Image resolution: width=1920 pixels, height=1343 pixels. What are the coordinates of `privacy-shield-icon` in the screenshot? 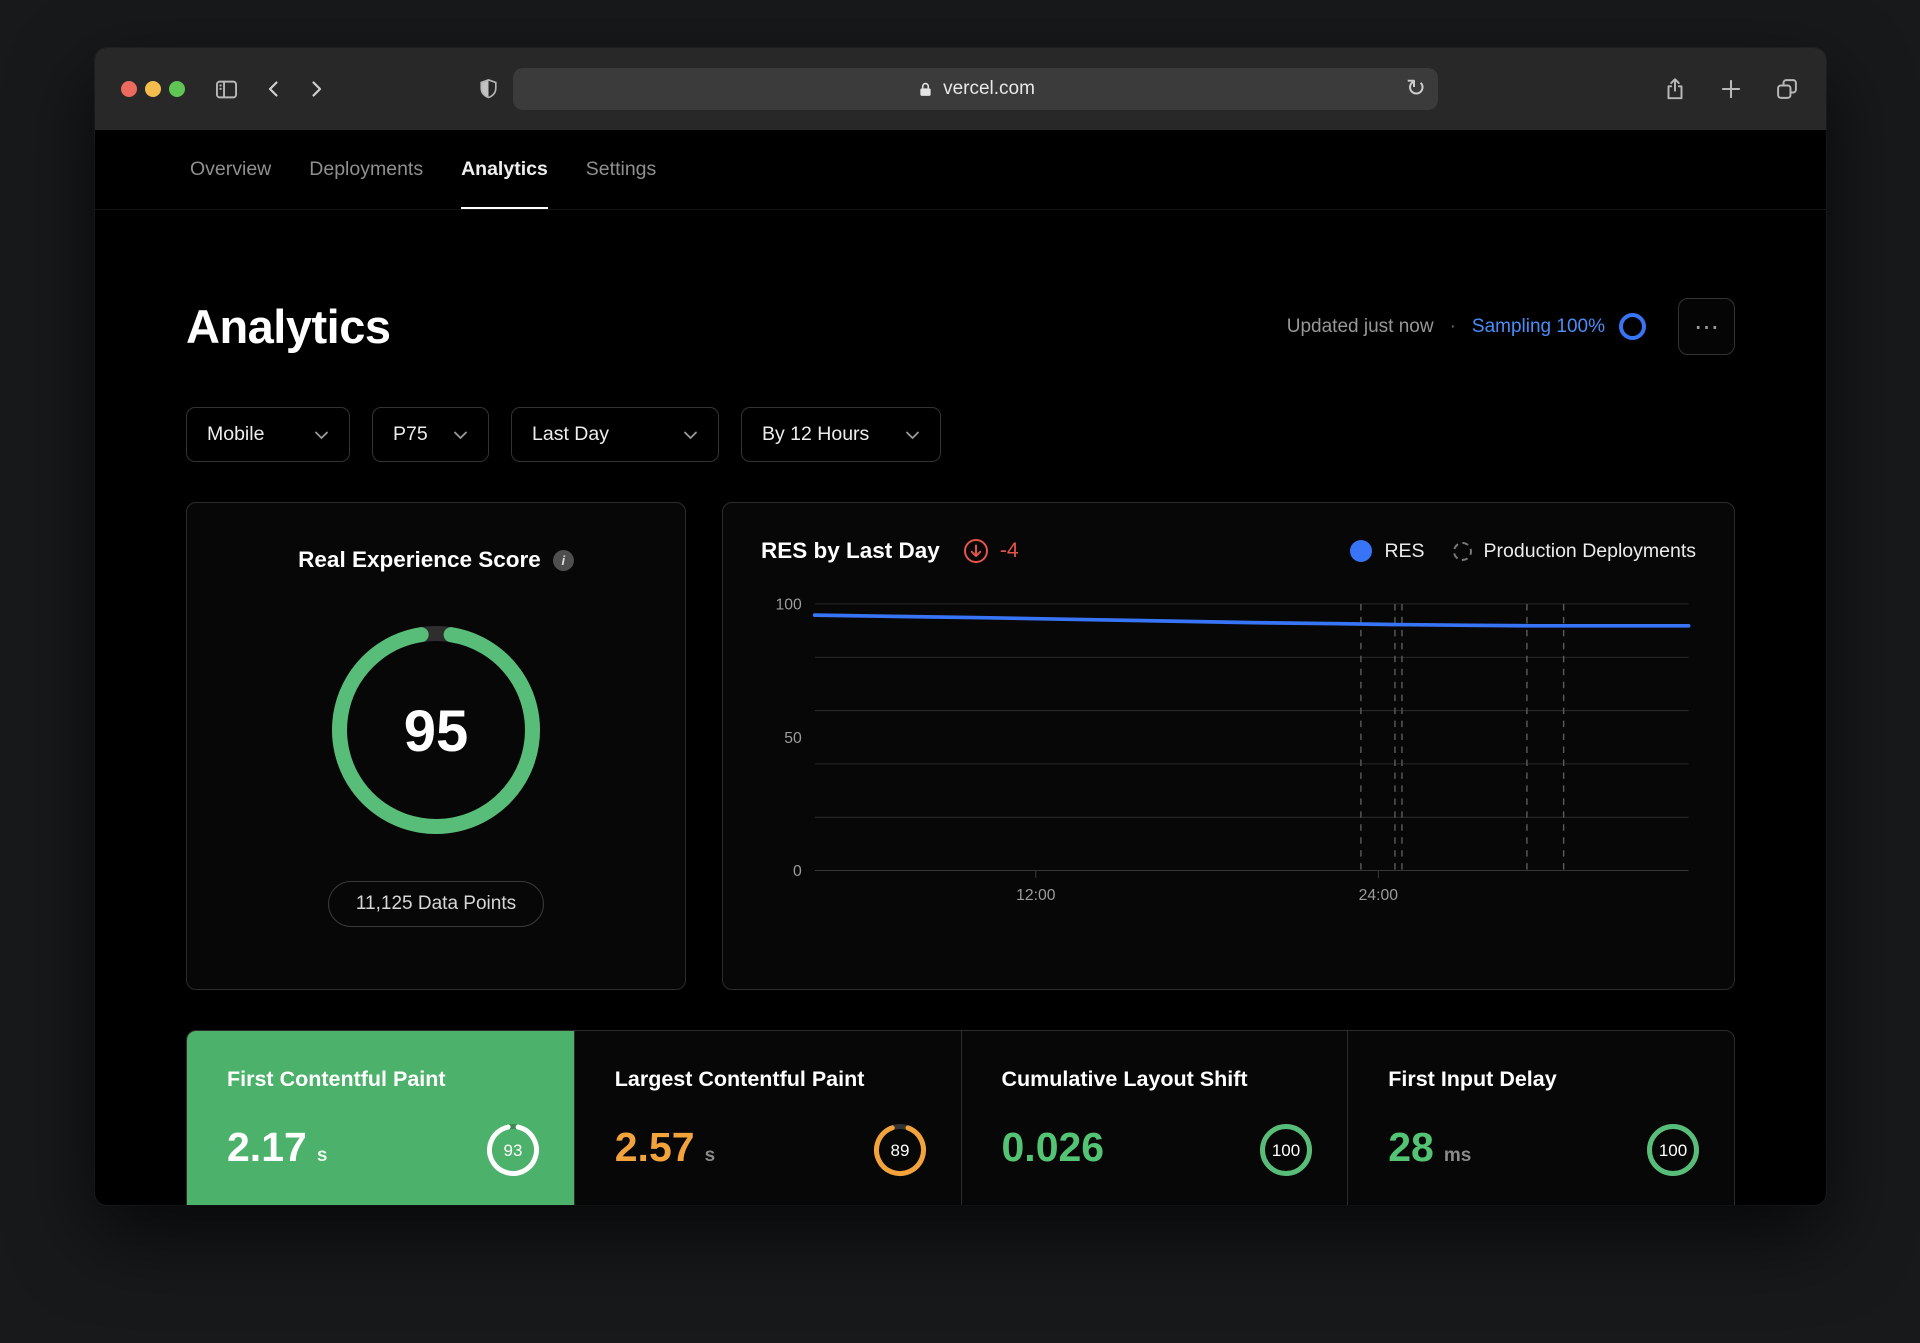 It's located at (488, 89).